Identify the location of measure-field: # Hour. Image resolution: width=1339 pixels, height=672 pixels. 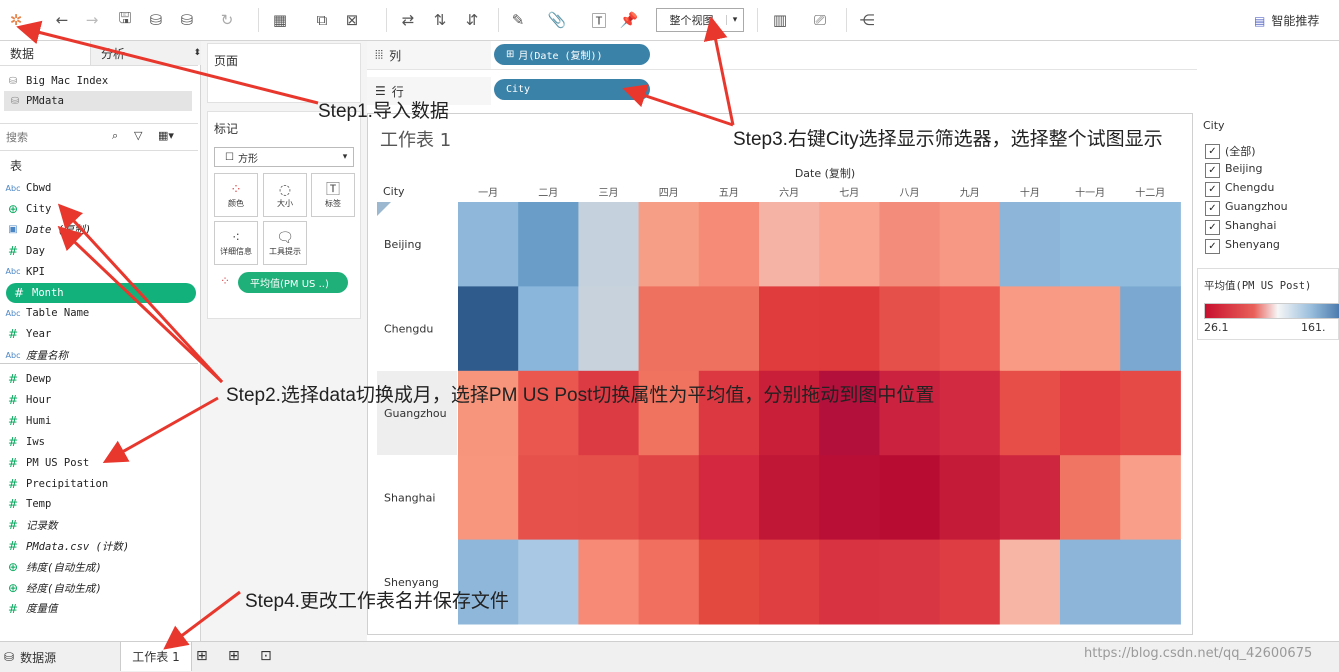
(99, 400).